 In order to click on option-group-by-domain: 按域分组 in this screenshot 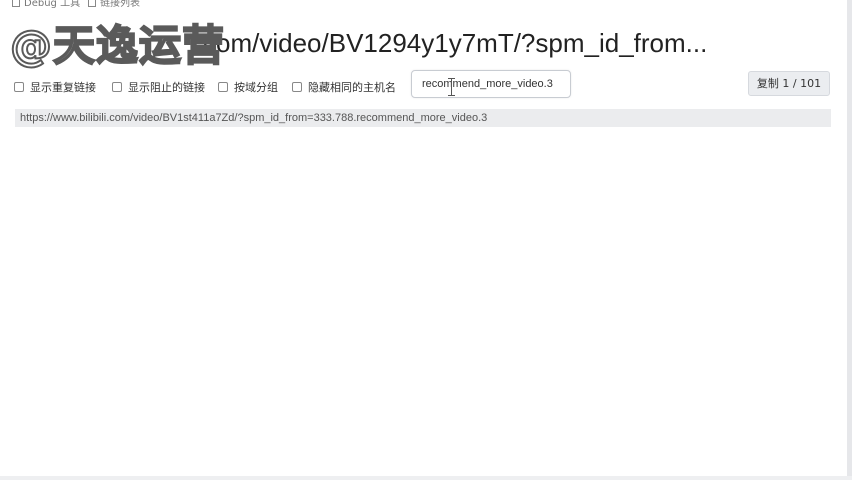, I will do `click(248, 87)`.